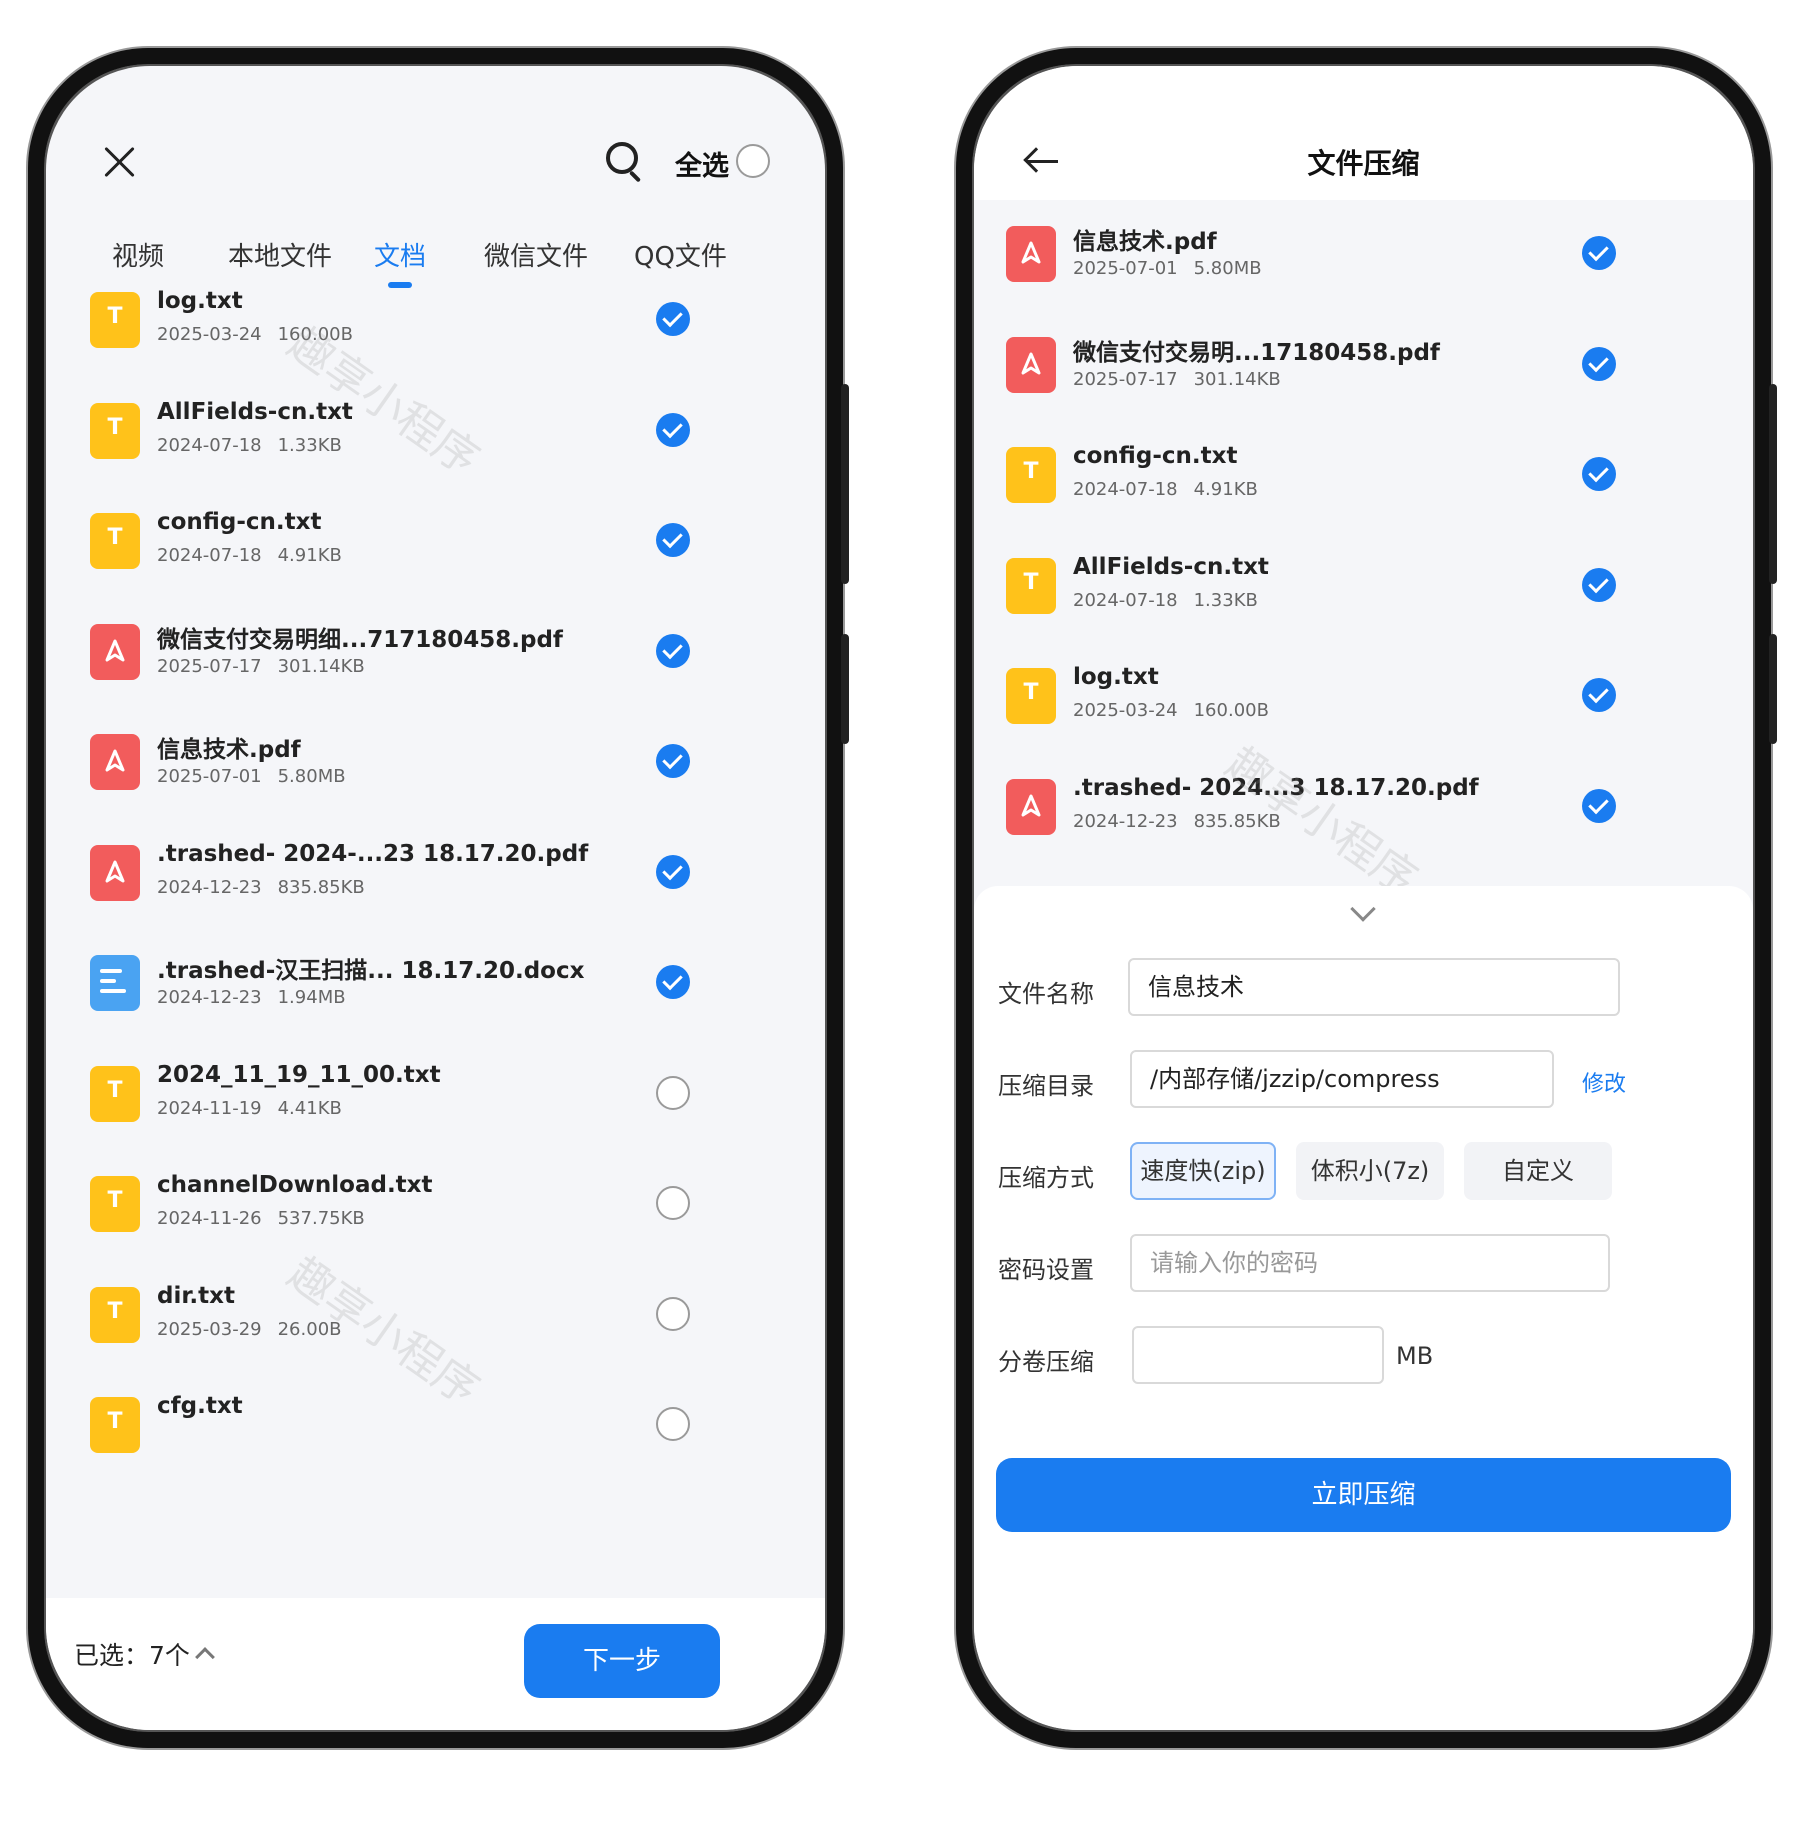 This screenshot has height=1823, width=1800. What do you see at coordinates (251, 997) in the screenshot?
I see `file-meta: 2024-12-23 1.94MB` at bounding box center [251, 997].